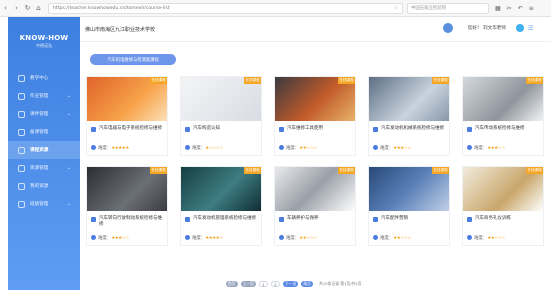  What do you see at coordinates (263, 284) in the screenshot?
I see `page-1-button: 1` at bounding box center [263, 284].